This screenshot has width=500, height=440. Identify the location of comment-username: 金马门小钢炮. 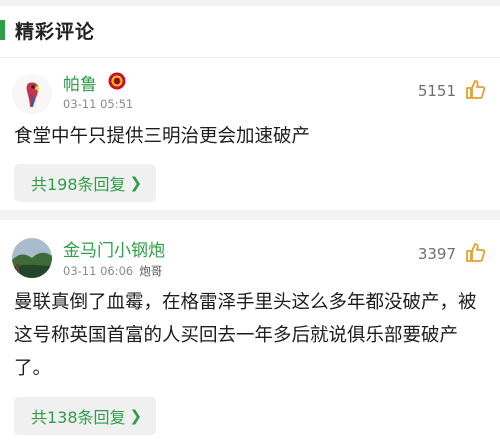
(114, 248).